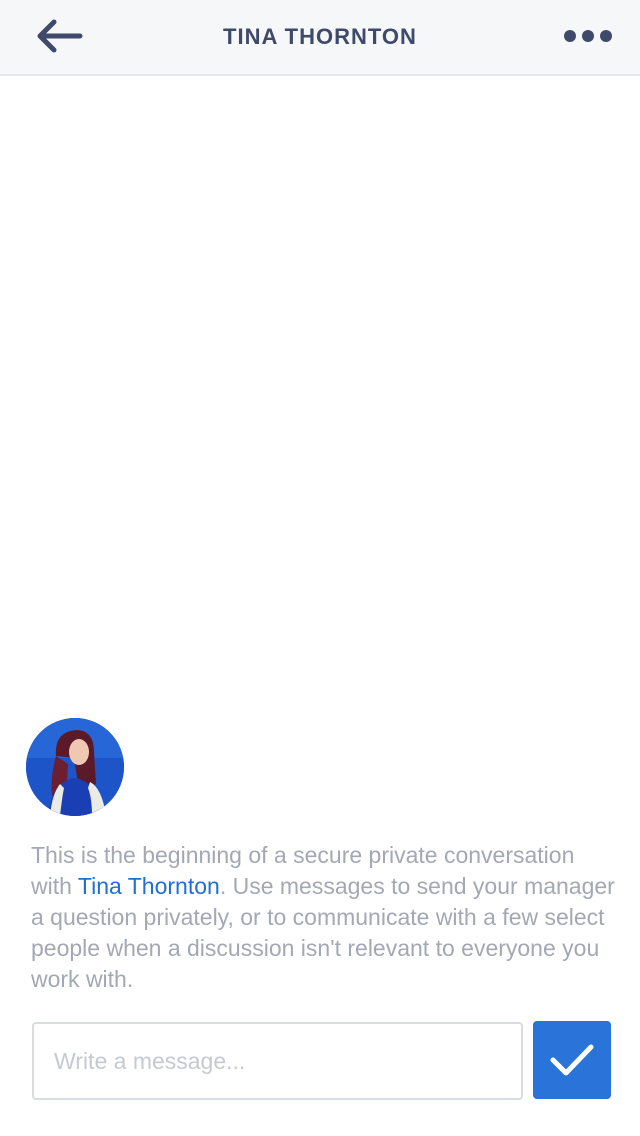 The image size is (640, 1136). I want to click on header-bar: TINA THORNTON, so click(320, 38).